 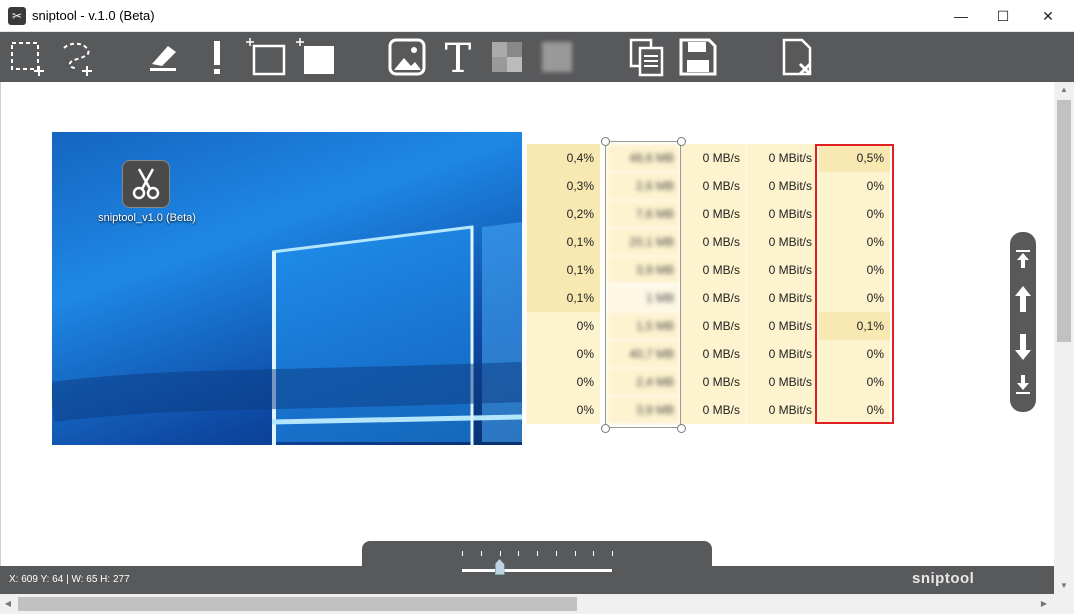 I want to click on horizontal-scroll-thumb, so click(x=297, y=604).